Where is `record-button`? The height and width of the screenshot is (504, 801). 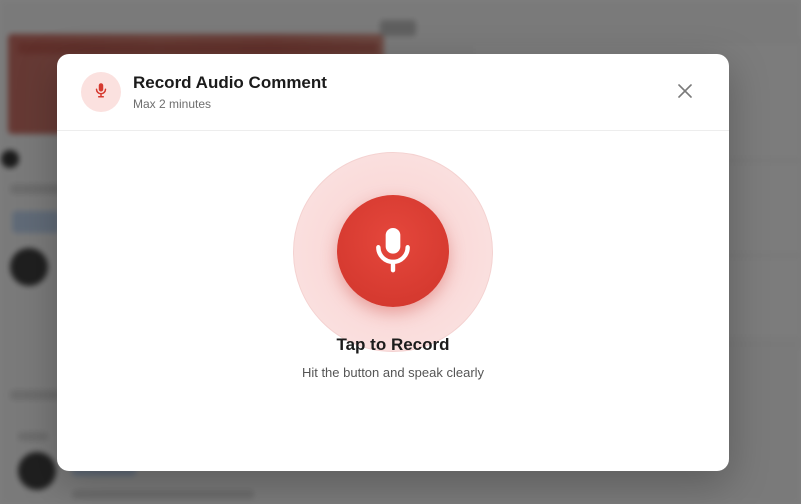
record-button is located at coordinates (393, 251).